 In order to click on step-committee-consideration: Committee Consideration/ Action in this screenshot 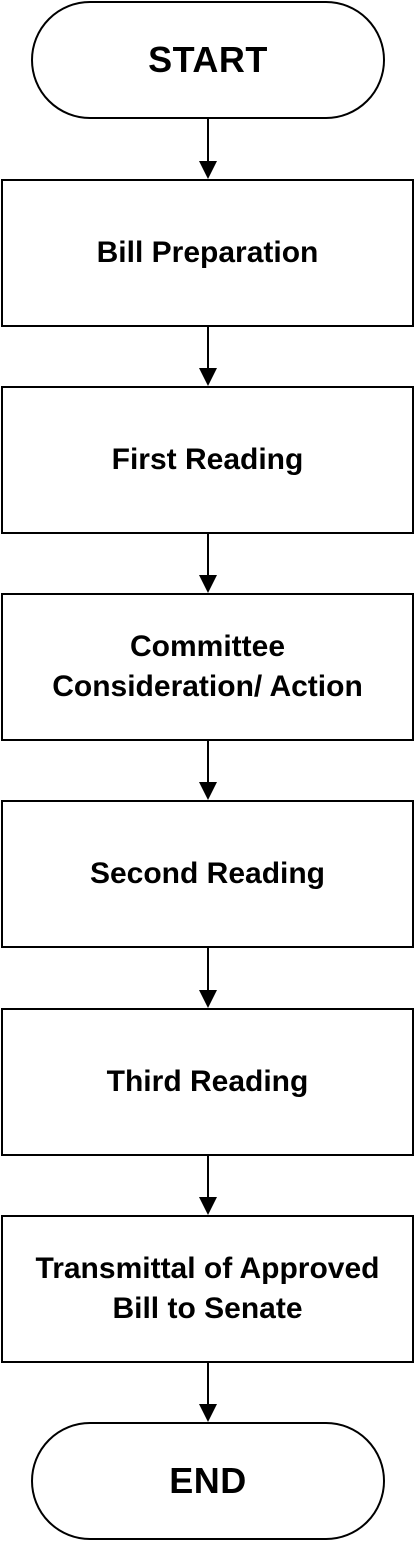, I will do `click(207, 667)`.